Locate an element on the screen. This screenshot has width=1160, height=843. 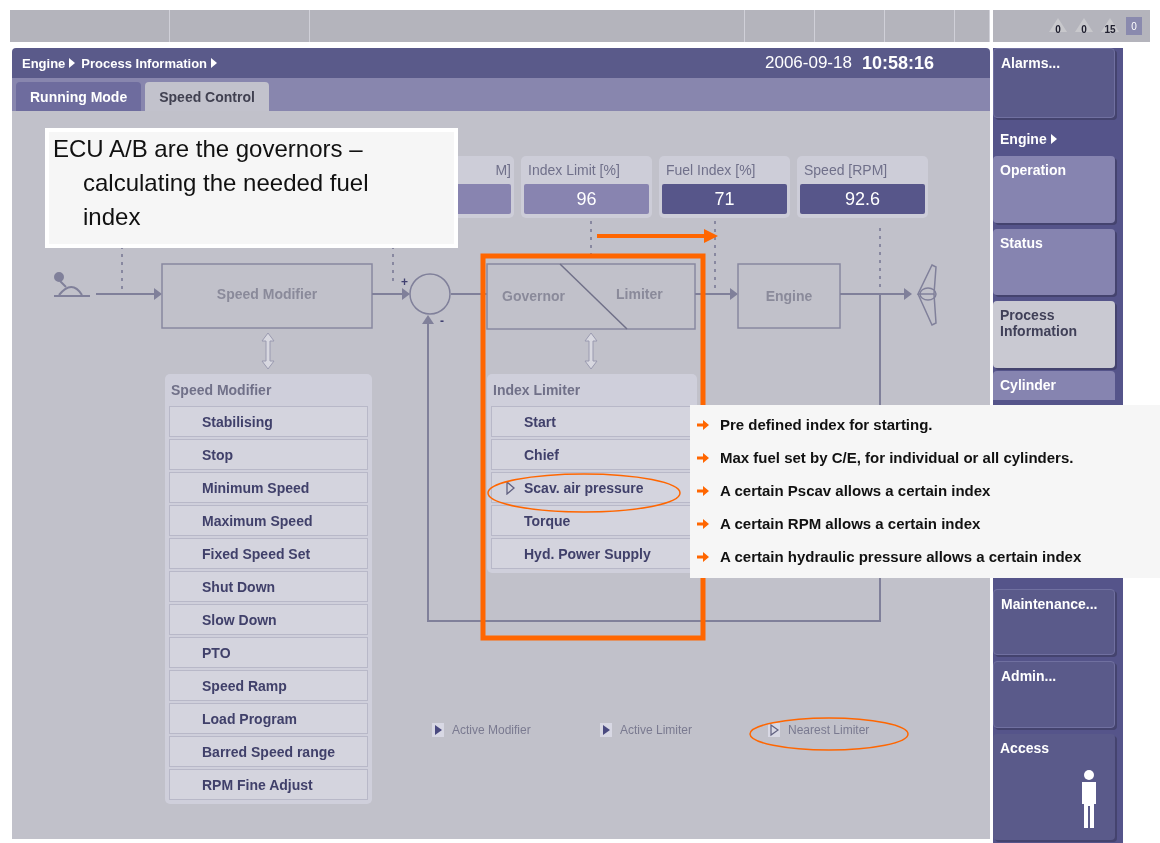
list-item: Minimum Speed is located at coordinates (268, 487).